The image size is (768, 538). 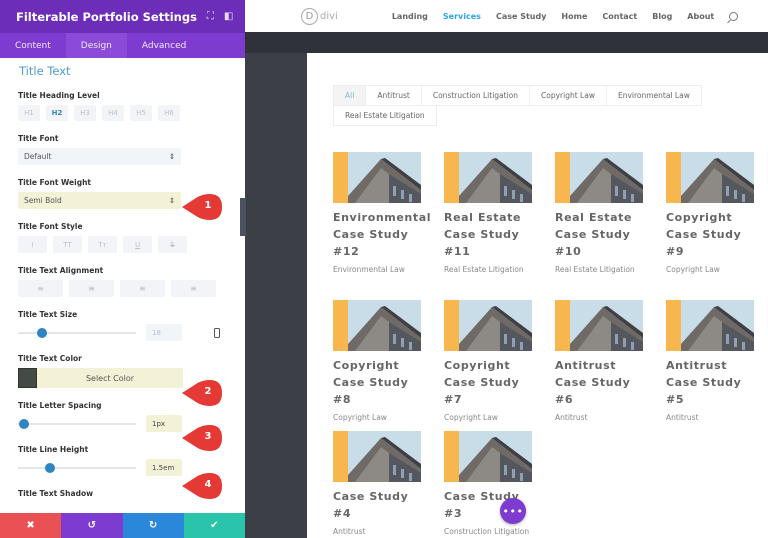 What do you see at coordinates (475, 95) in the screenshot?
I see `filter-construction-litigation: Construction Litigation` at bounding box center [475, 95].